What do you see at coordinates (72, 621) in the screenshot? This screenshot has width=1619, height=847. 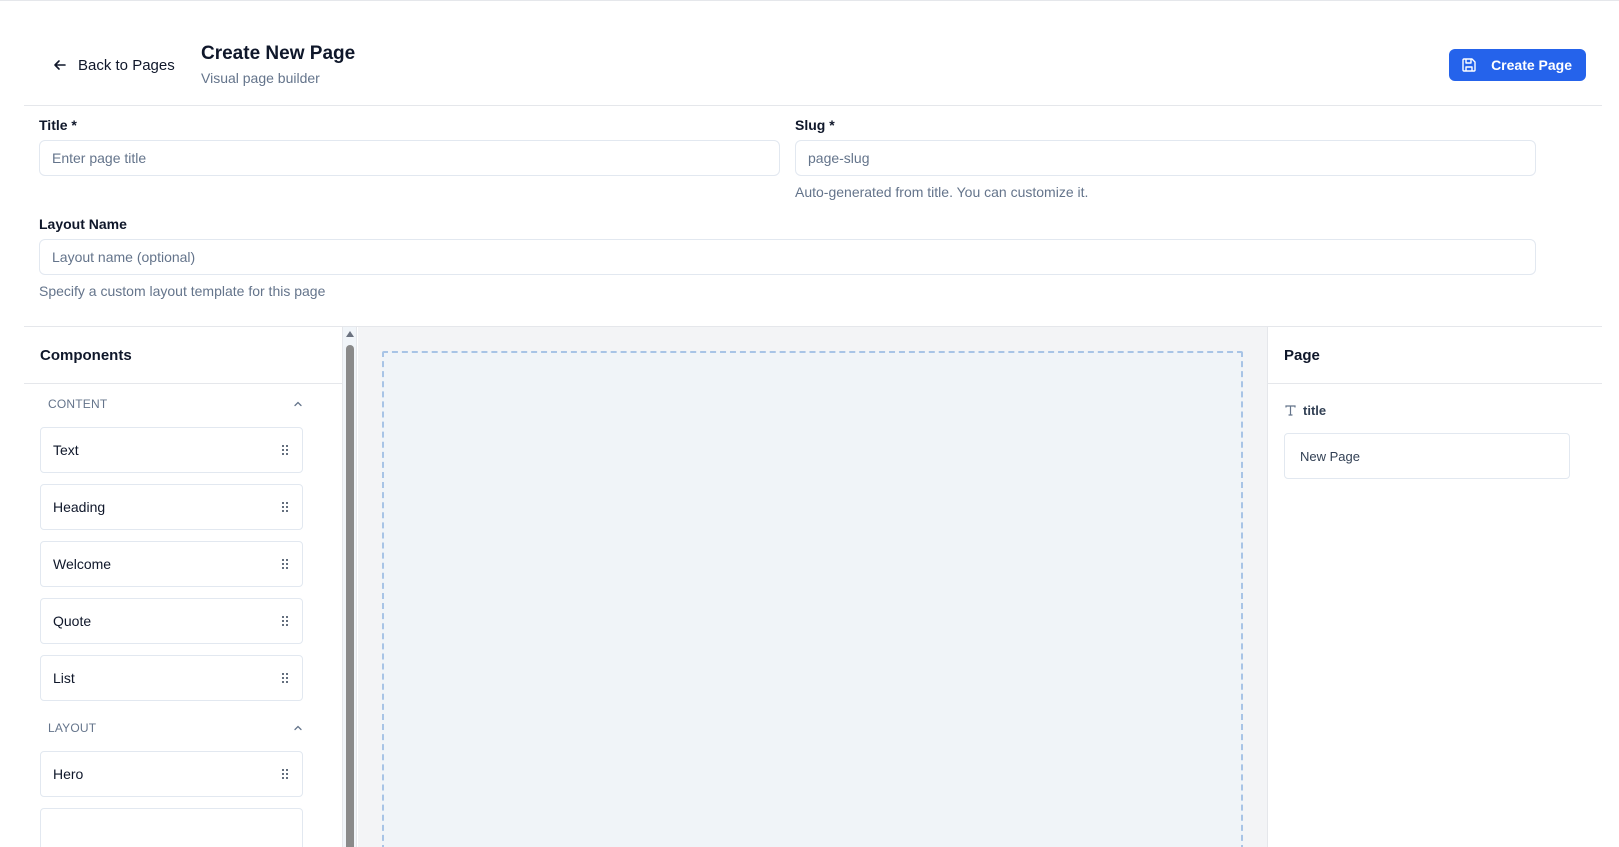 I see `component-label: Quote` at bounding box center [72, 621].